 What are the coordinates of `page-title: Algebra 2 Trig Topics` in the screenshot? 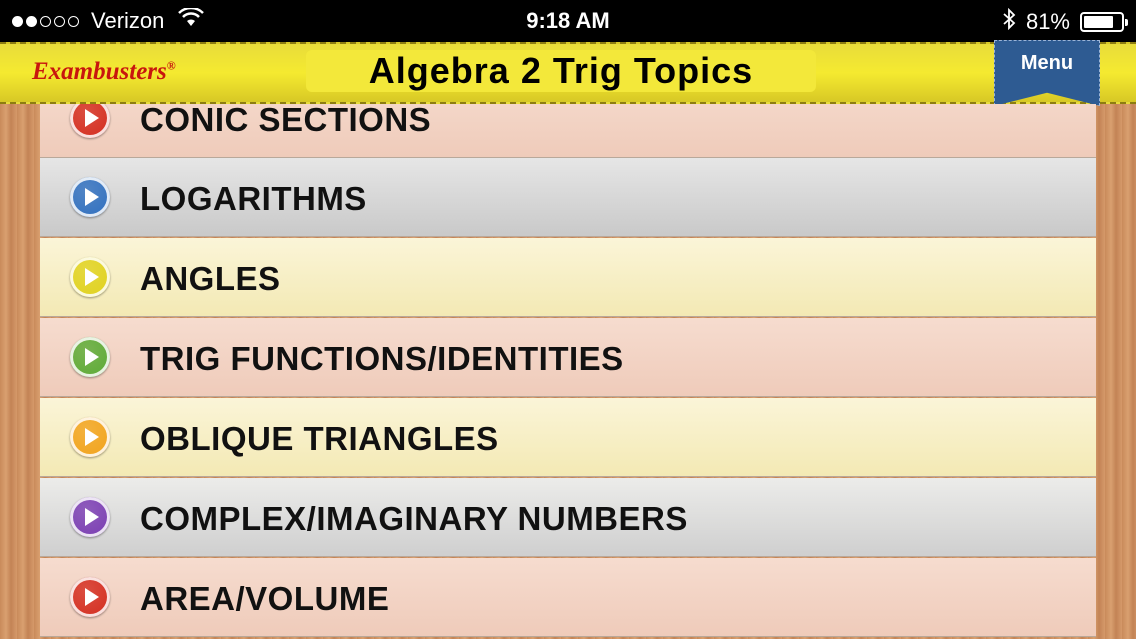 It's located at (561, 71).